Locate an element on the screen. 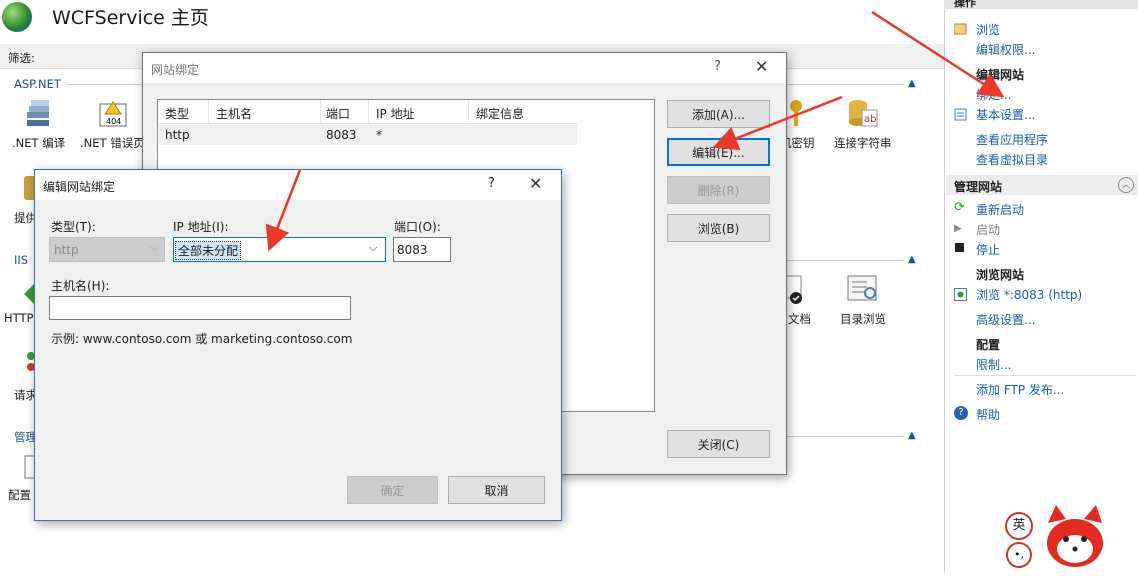 This screenshot has width=1138, height=576. arrow-to-bindings is located at coordinates (938, 54).